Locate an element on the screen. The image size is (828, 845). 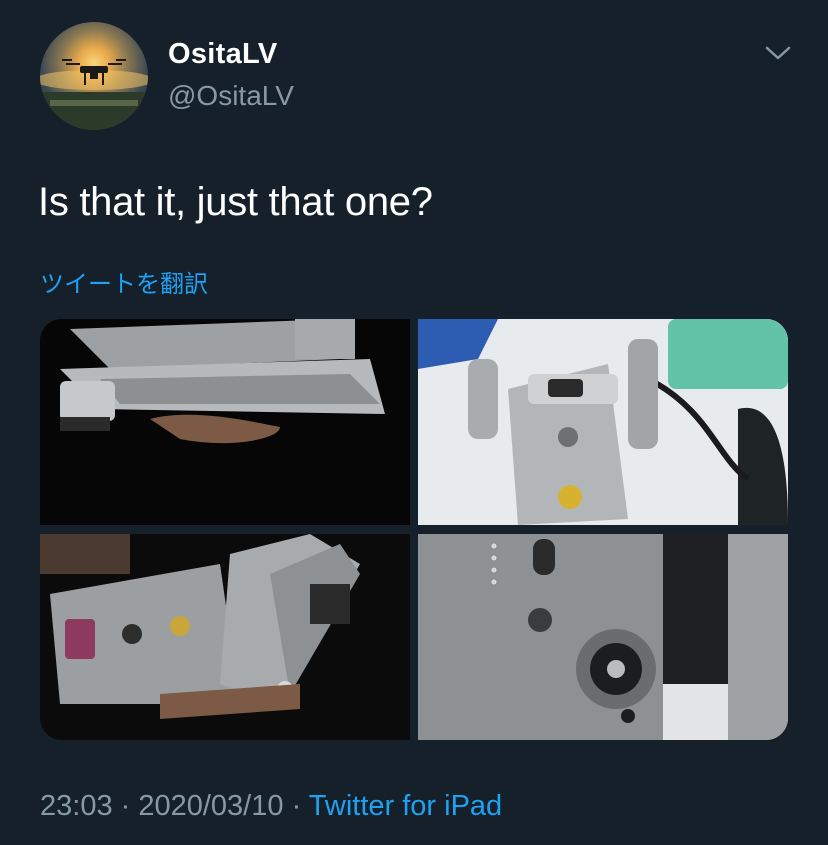
chevron-down-icon is located at coordinates (778, 53).